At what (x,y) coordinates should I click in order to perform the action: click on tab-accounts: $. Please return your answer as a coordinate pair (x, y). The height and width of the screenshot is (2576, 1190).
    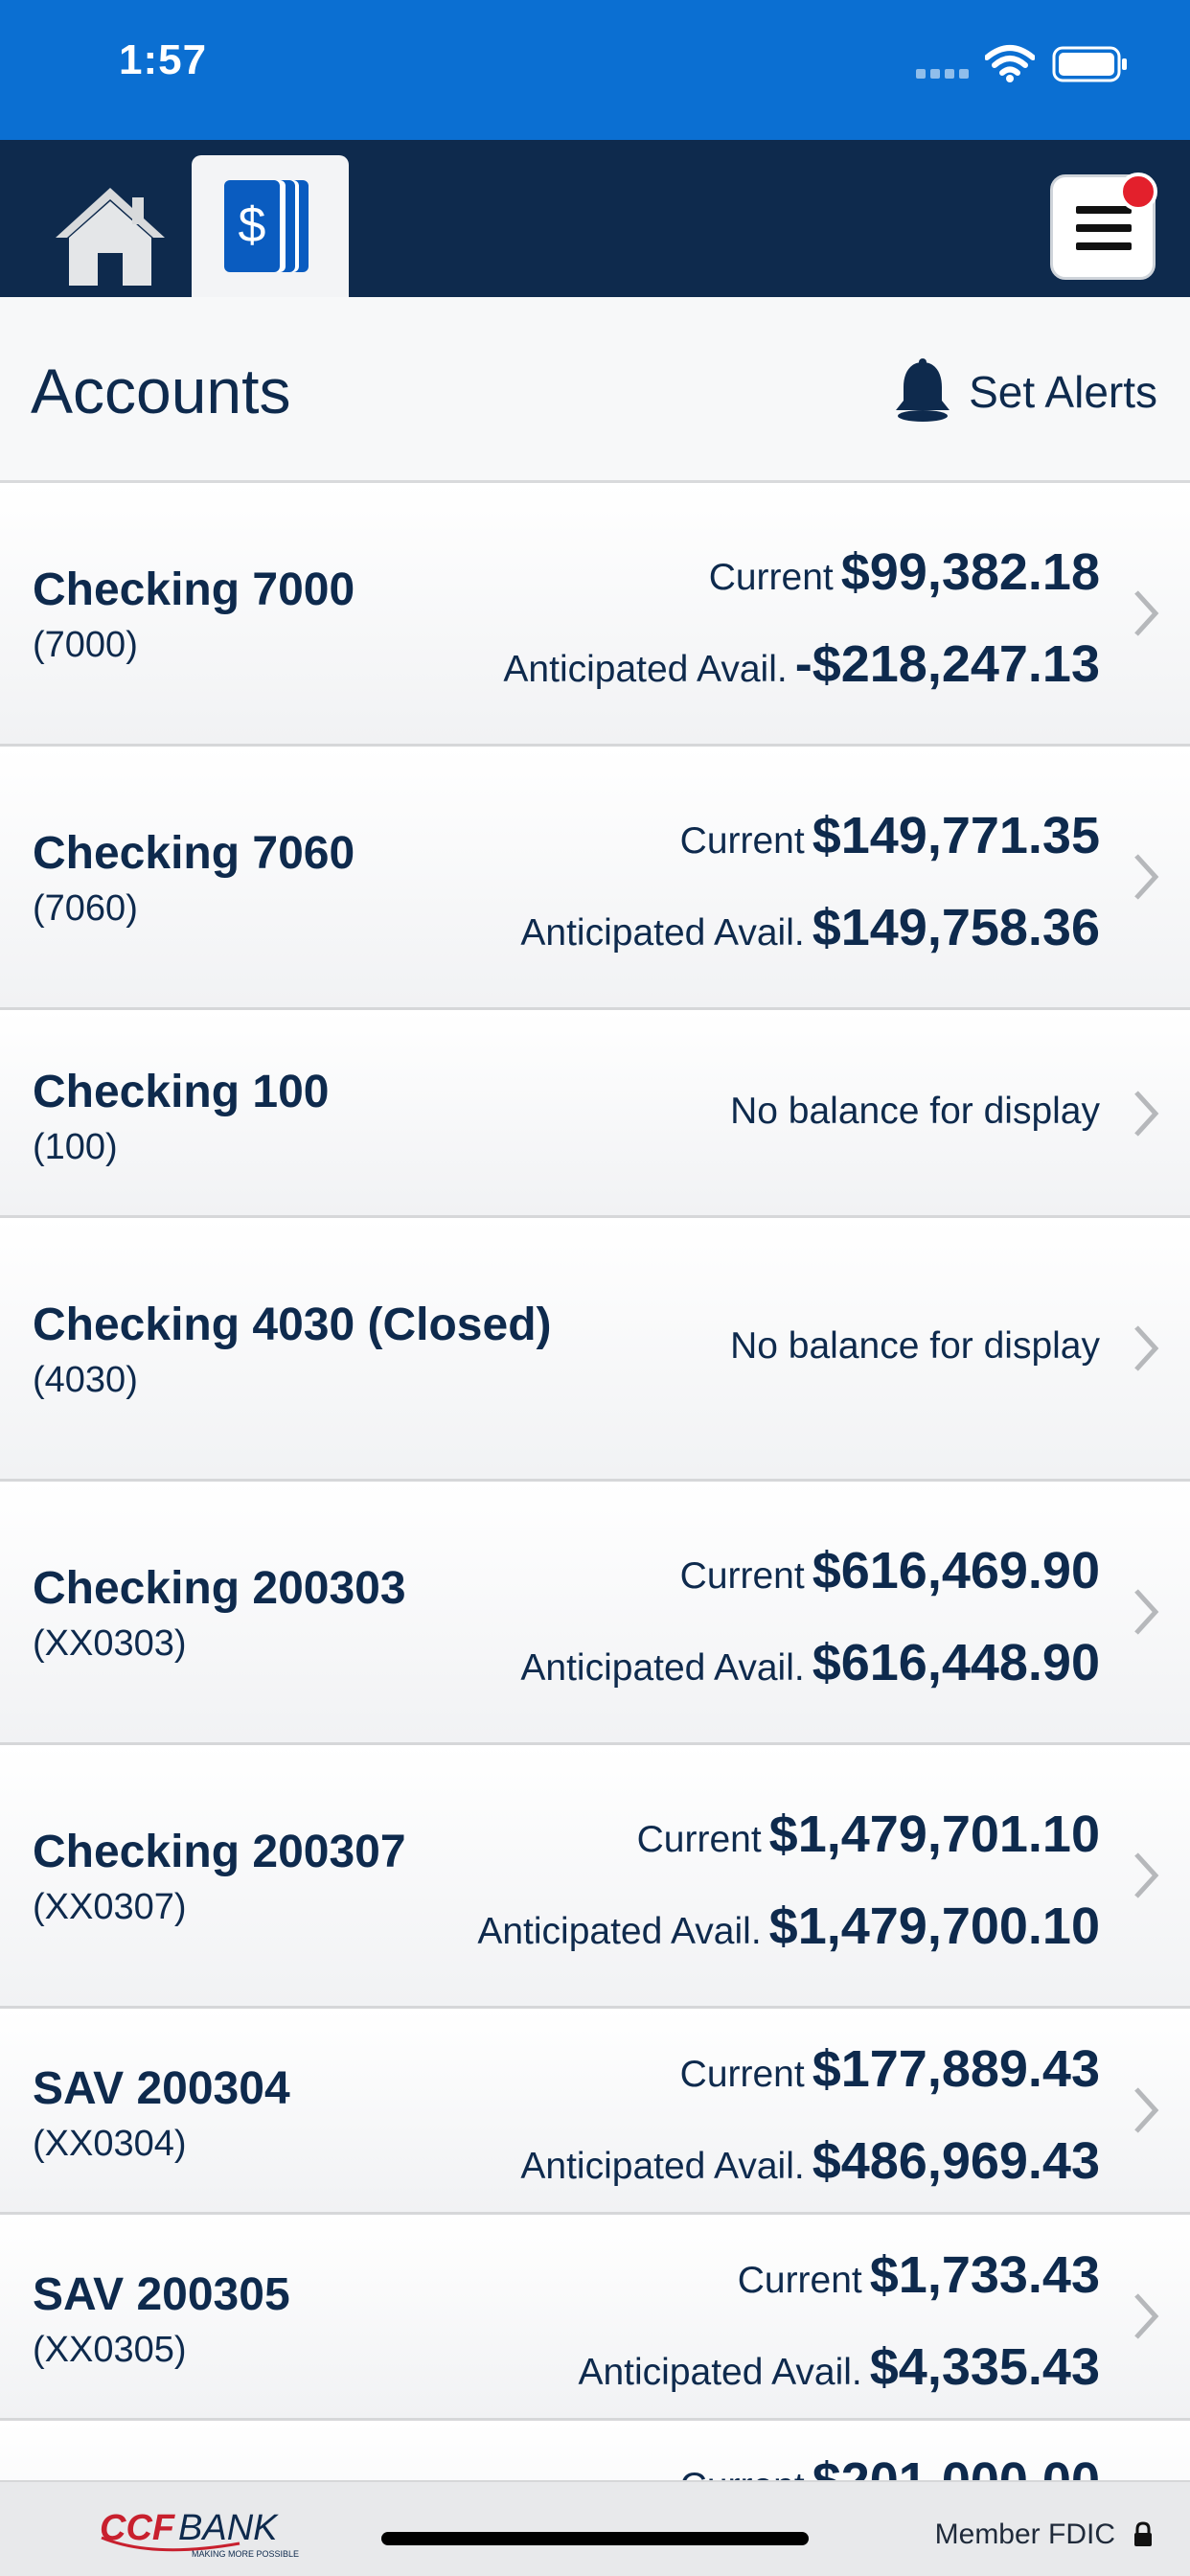
    Looking at the image, I should click on (271, 226).